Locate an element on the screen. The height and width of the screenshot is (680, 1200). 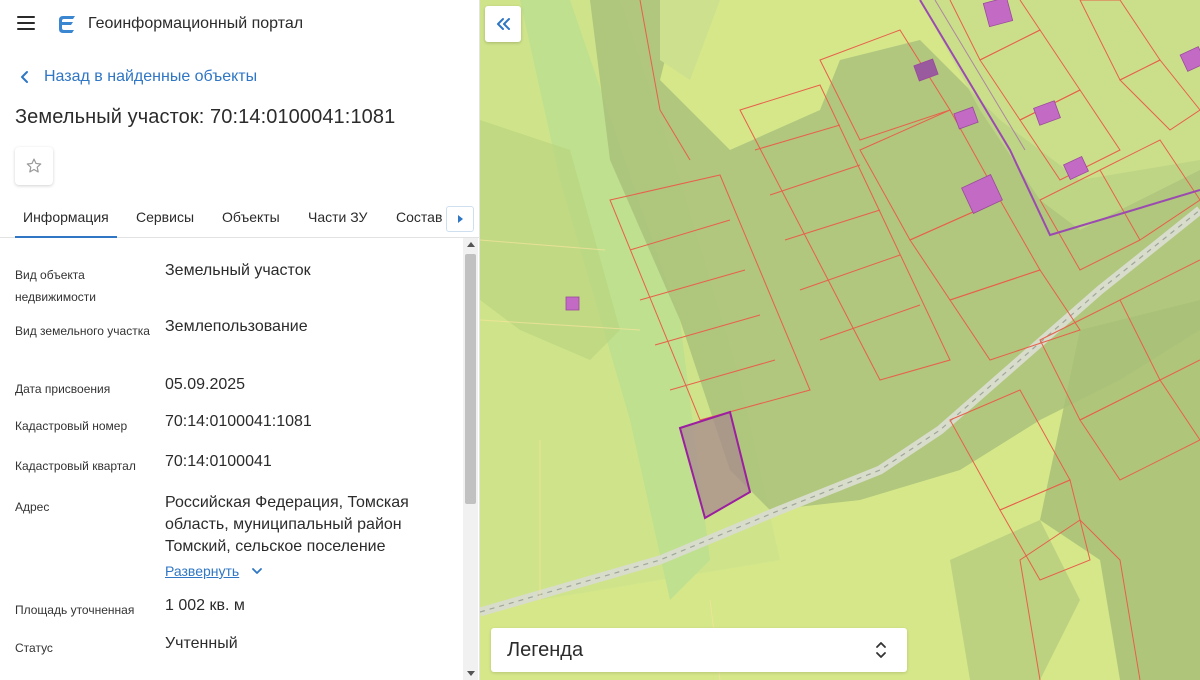
info-value: Земельный участок is located at coordinates (238, 270).